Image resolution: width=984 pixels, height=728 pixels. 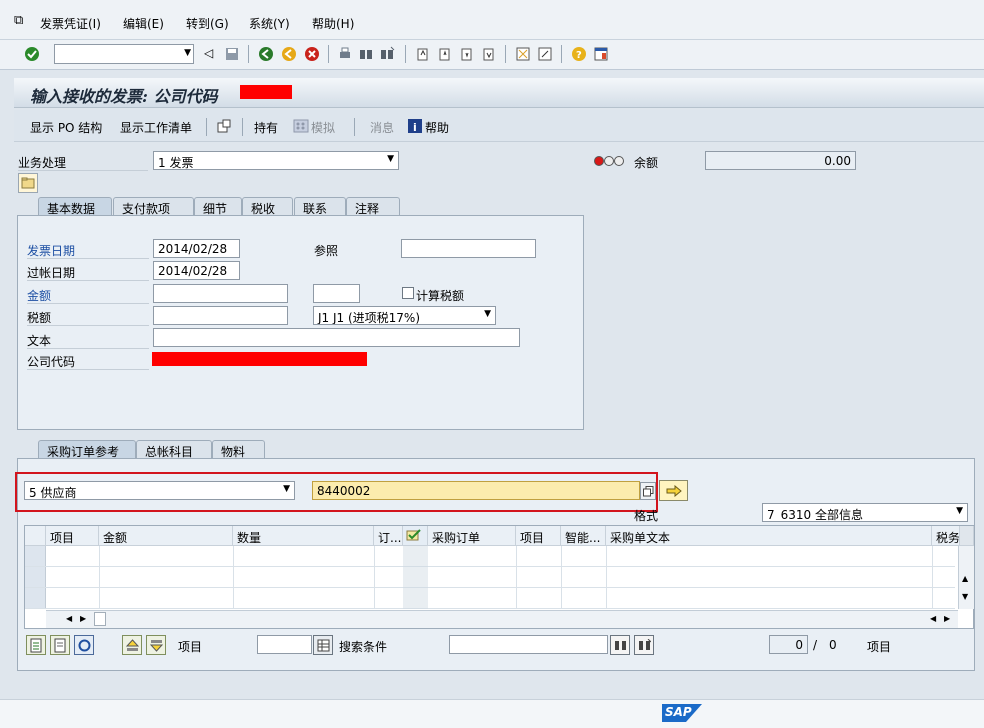 I want to click on scroll-up-icon: ▲, so click(x=965, y=578).